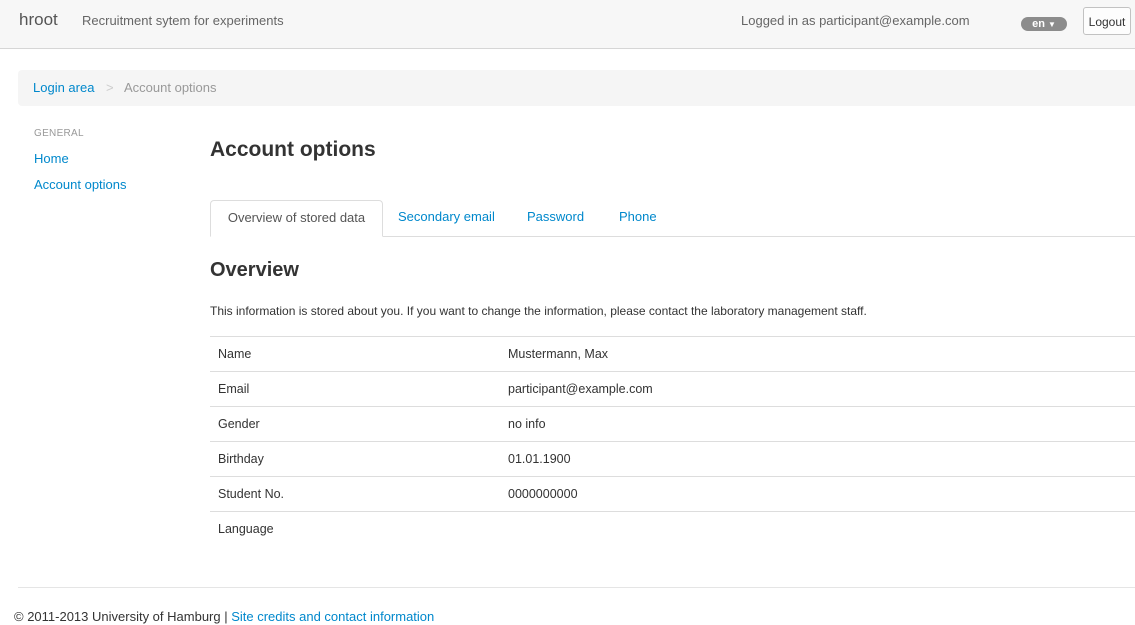  What do you see at coordinates (817, 459) in the screenshot?
I see `field-value: 01.01.1900` at bounding box center [817, 459].